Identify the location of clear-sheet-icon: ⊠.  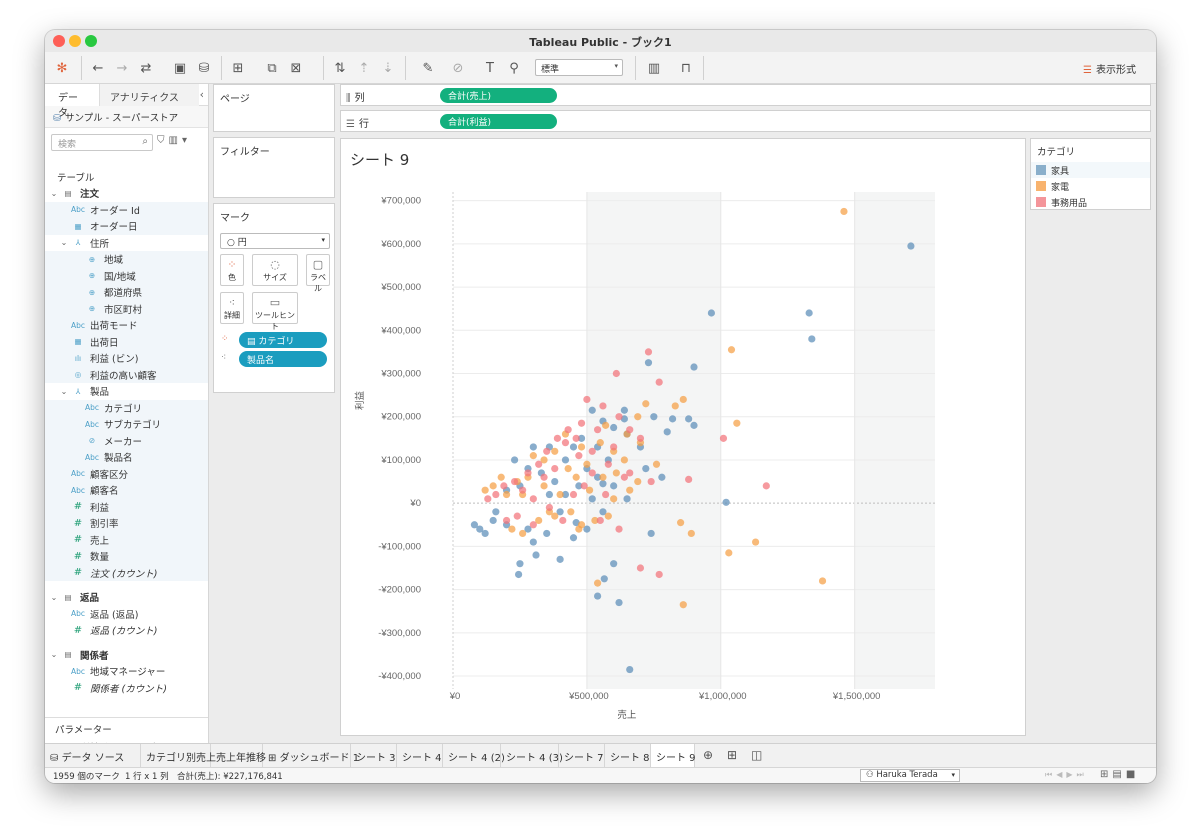
(296, 68).